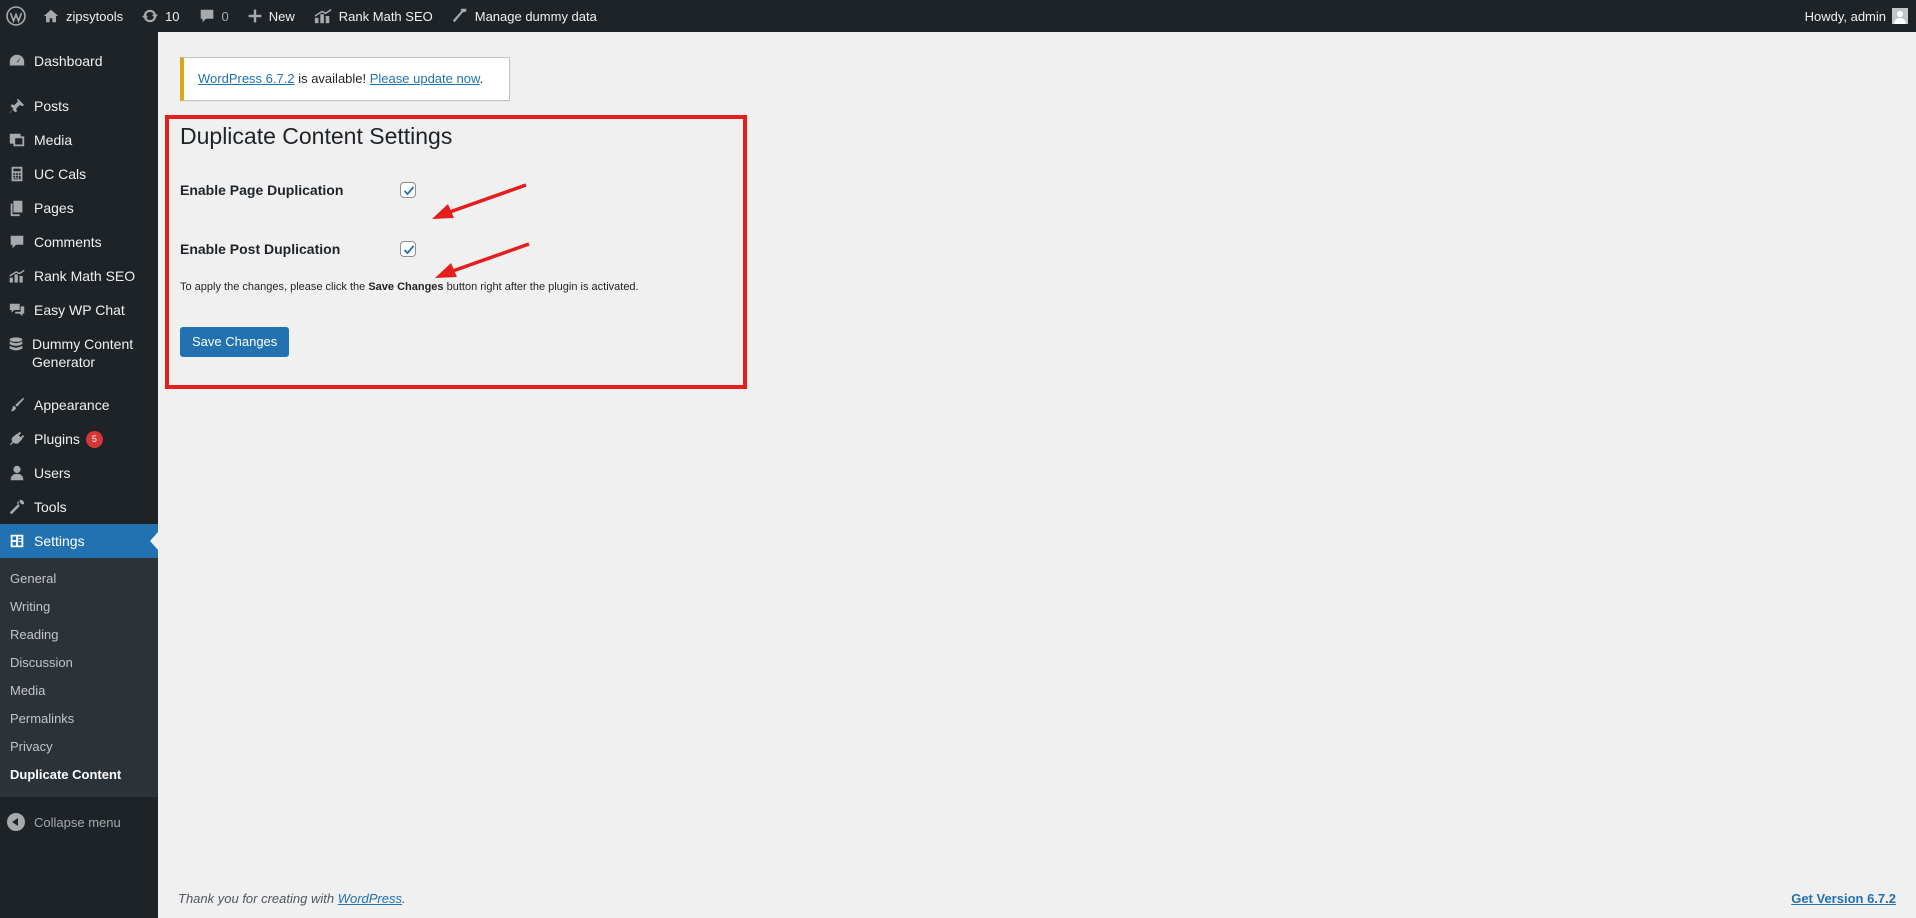 Image resolution: width=1916 pixels, height=918 pixels. I want to click on brush-icon, so click(17, 405).